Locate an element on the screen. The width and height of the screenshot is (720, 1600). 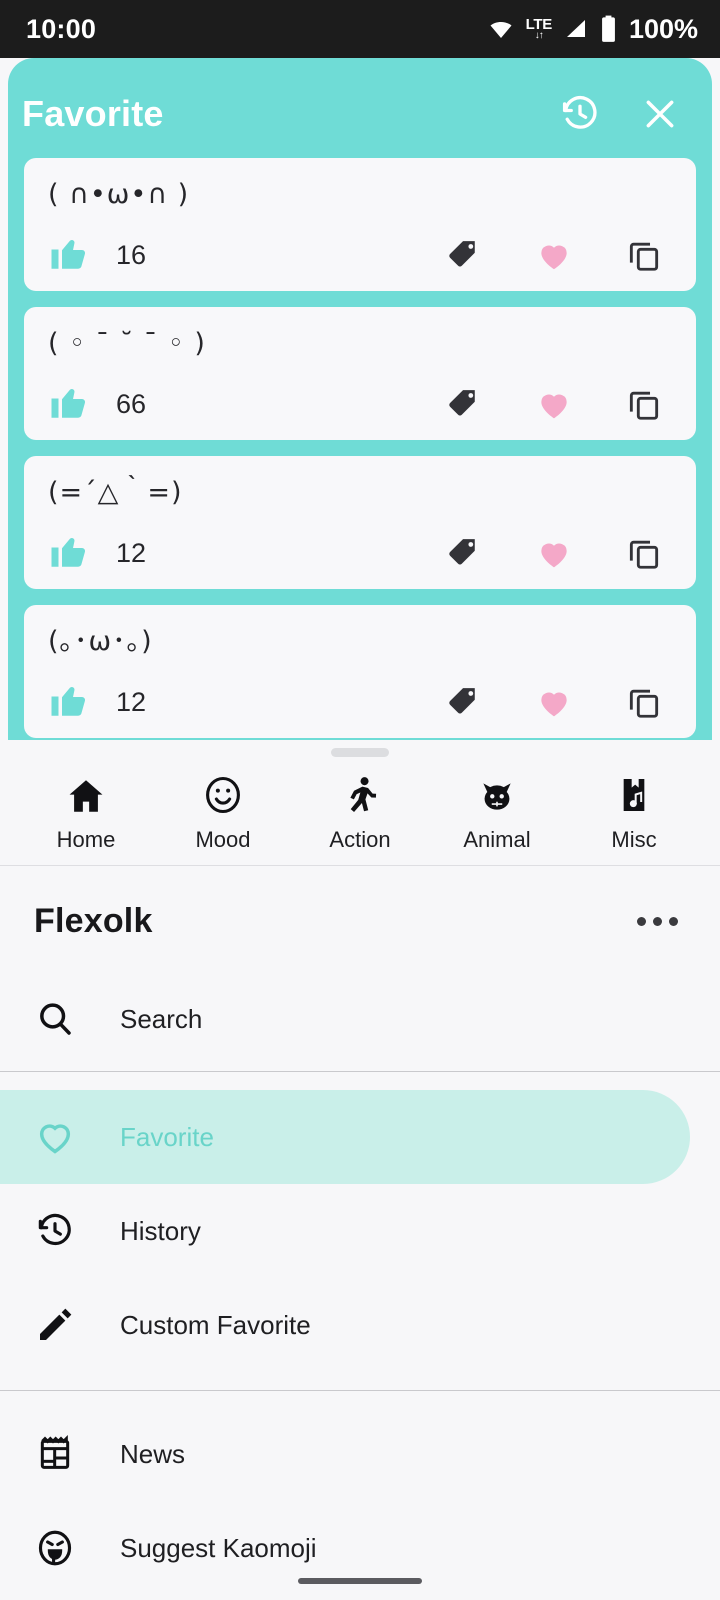
like-count: 16 is located at coordinates (131, 254).